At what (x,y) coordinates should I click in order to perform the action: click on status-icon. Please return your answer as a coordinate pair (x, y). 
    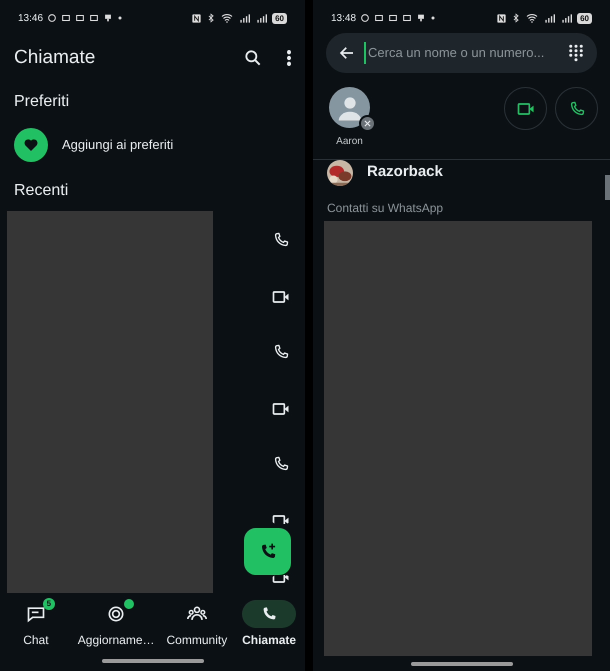
    Looking at the image, I should click on (116, 614).